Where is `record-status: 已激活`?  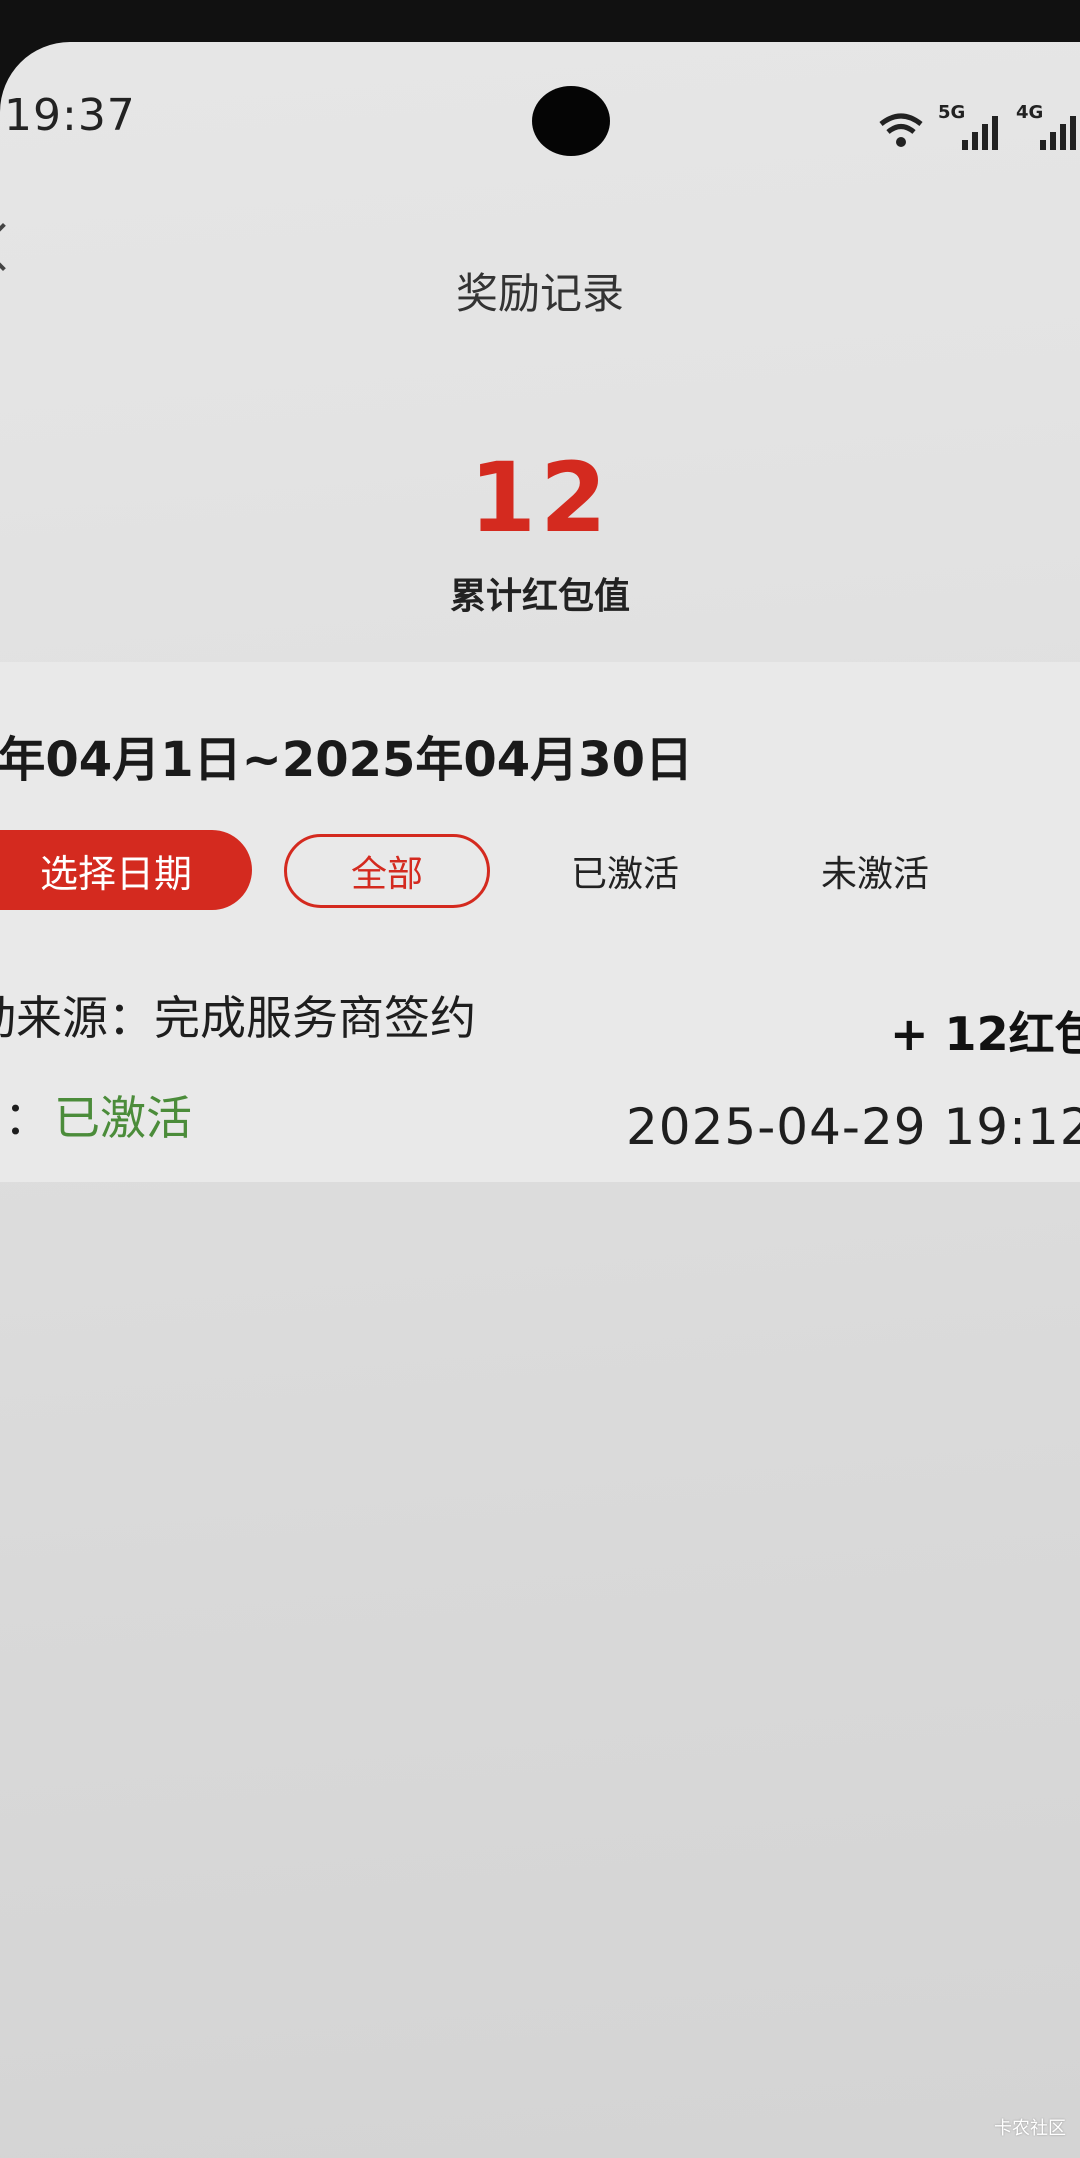 record-status: 已激活 is located at coordinates (123, 1118).